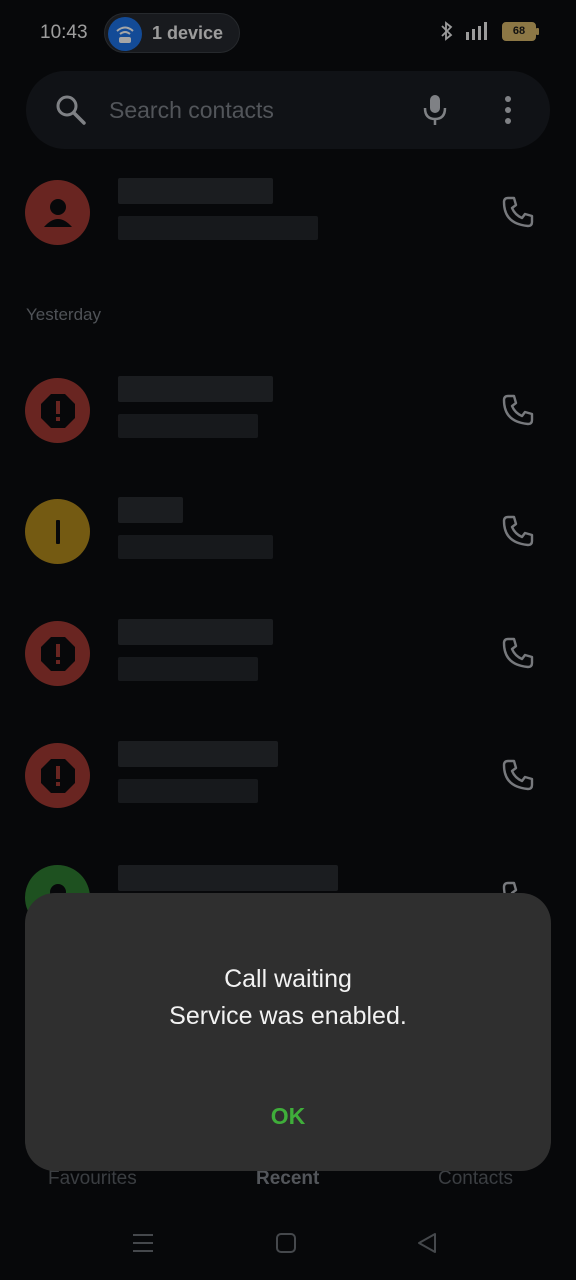 This screenshot has width=576, height=1280. What do you see at coordinates (288, 979) in the screenshot?
I see `dialog-title: Call waiting` at bounding box center [288, 979].